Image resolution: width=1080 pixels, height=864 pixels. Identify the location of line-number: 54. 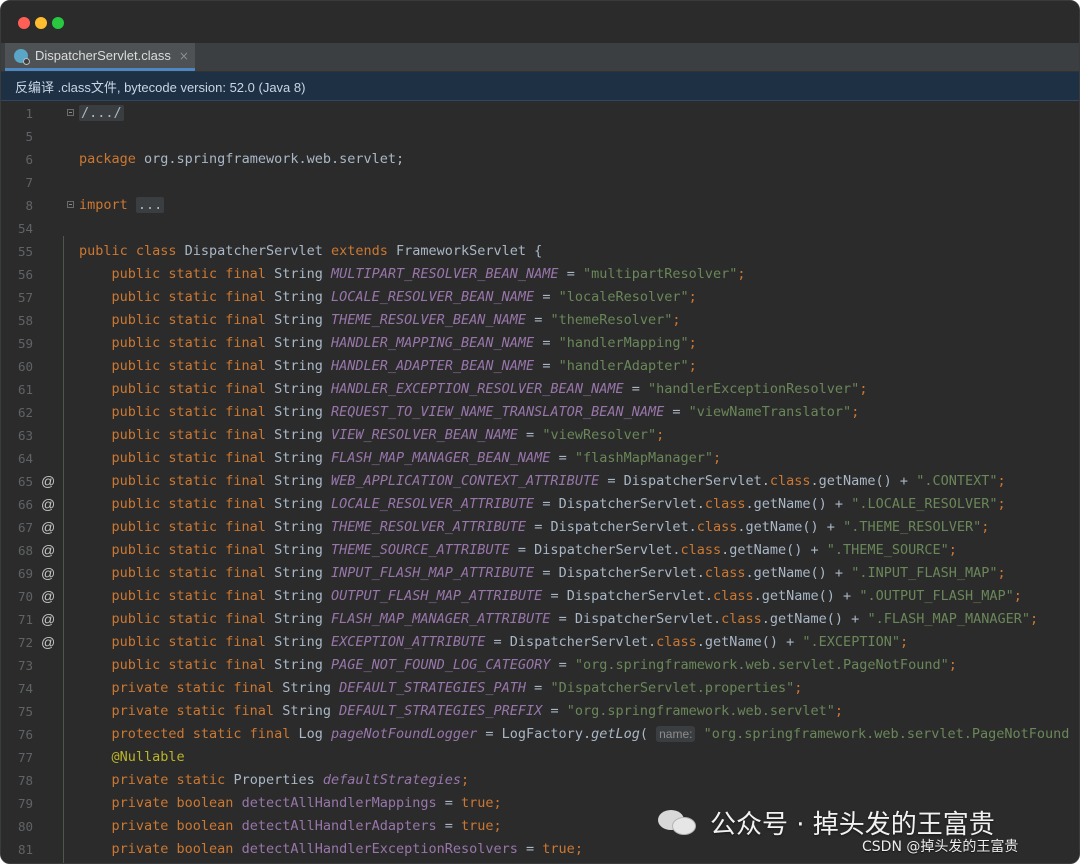
(17, 228).